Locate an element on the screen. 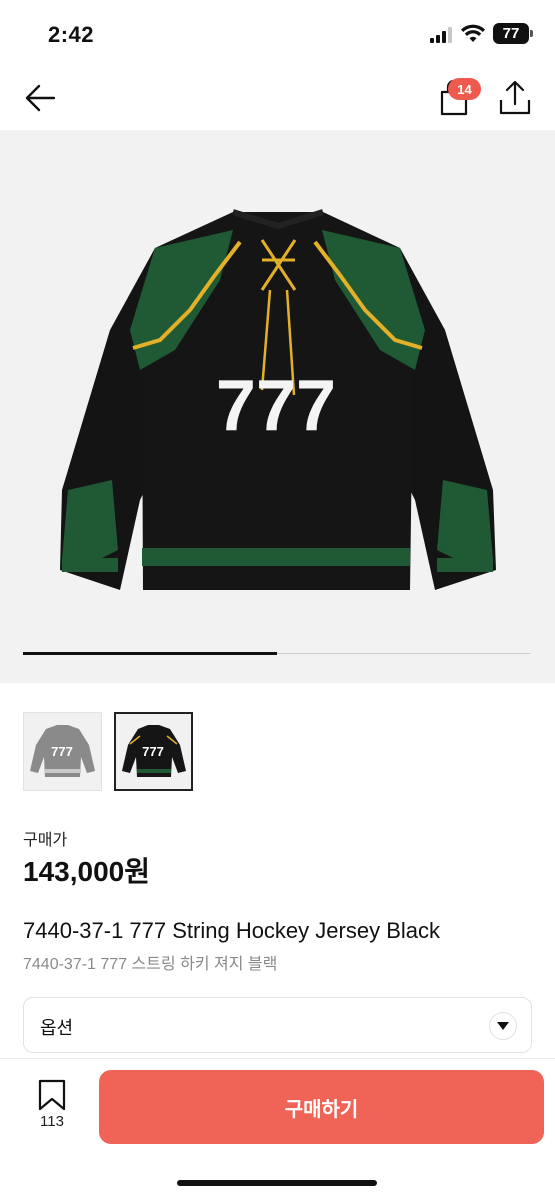  option-select: 옵션 is located at coordinates (277, 1025).